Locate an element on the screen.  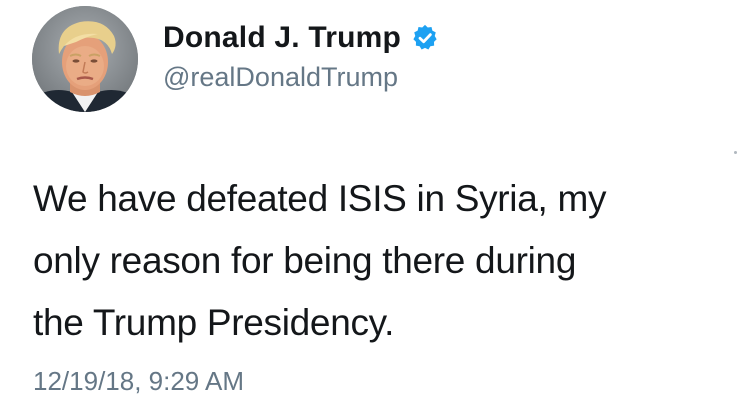
avatar is located at coordinates (85, 59).